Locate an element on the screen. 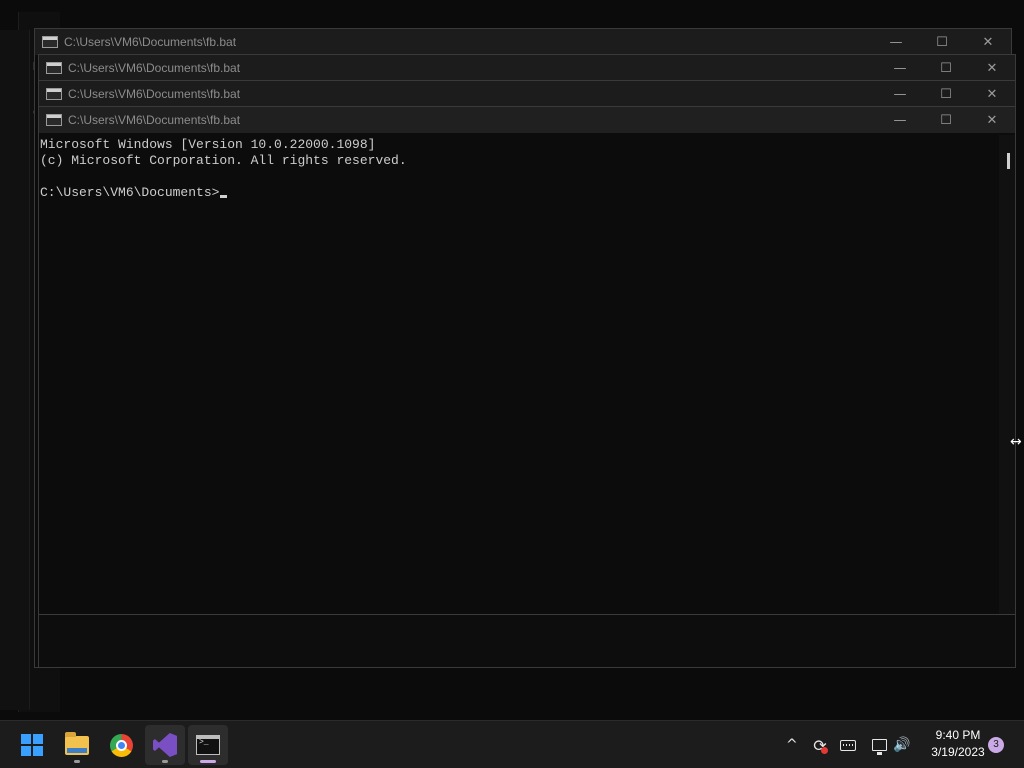 The height and width of the screenshot is (768, 1024). text-cursor is located at coordinates (224, 196).